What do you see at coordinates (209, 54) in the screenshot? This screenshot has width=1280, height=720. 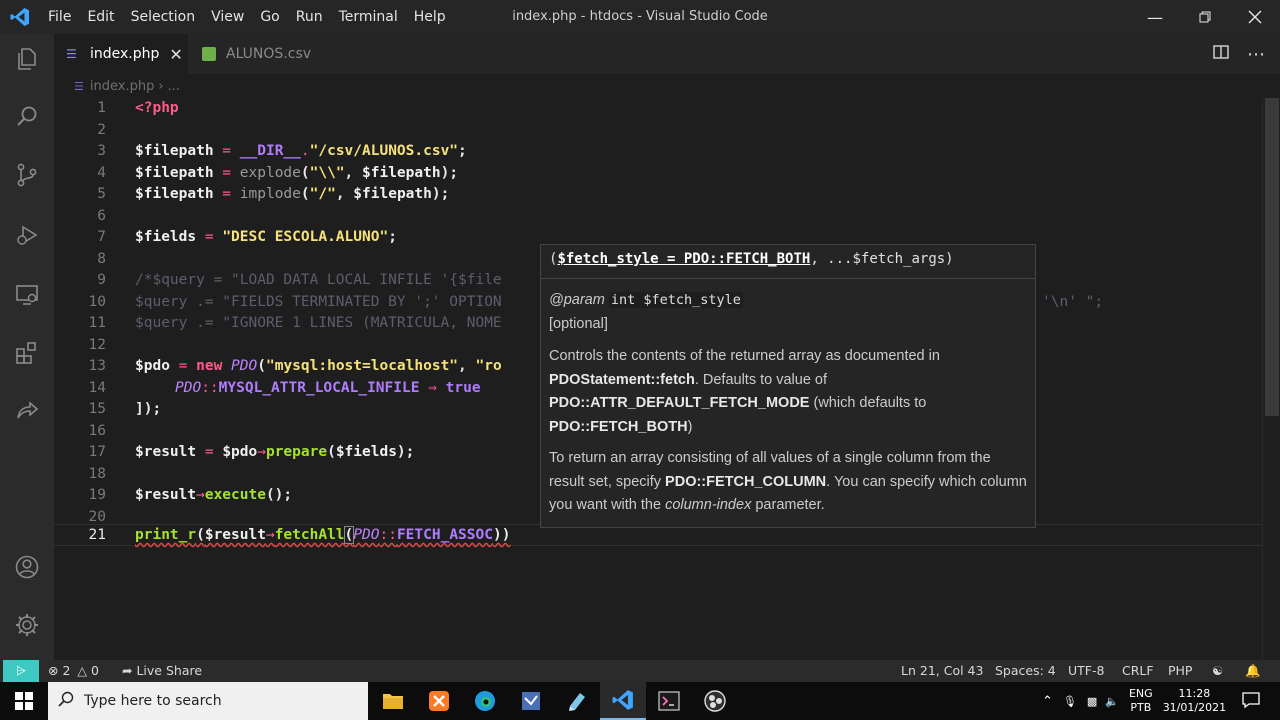 I see `csv-file-icon` at bounding box center [209, 54].